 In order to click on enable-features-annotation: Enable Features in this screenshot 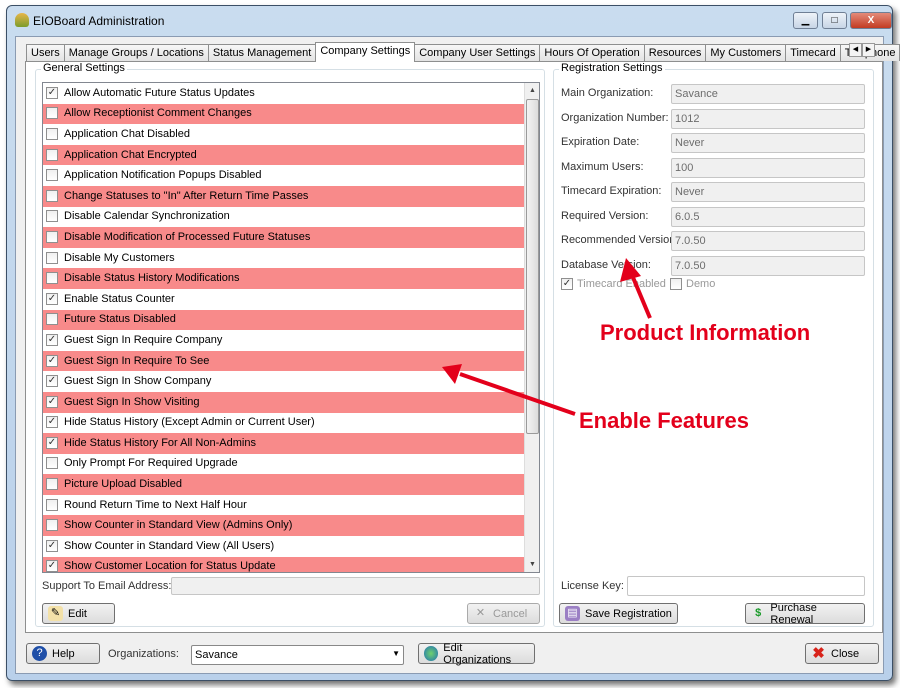, I will do `click(664, 420)`.